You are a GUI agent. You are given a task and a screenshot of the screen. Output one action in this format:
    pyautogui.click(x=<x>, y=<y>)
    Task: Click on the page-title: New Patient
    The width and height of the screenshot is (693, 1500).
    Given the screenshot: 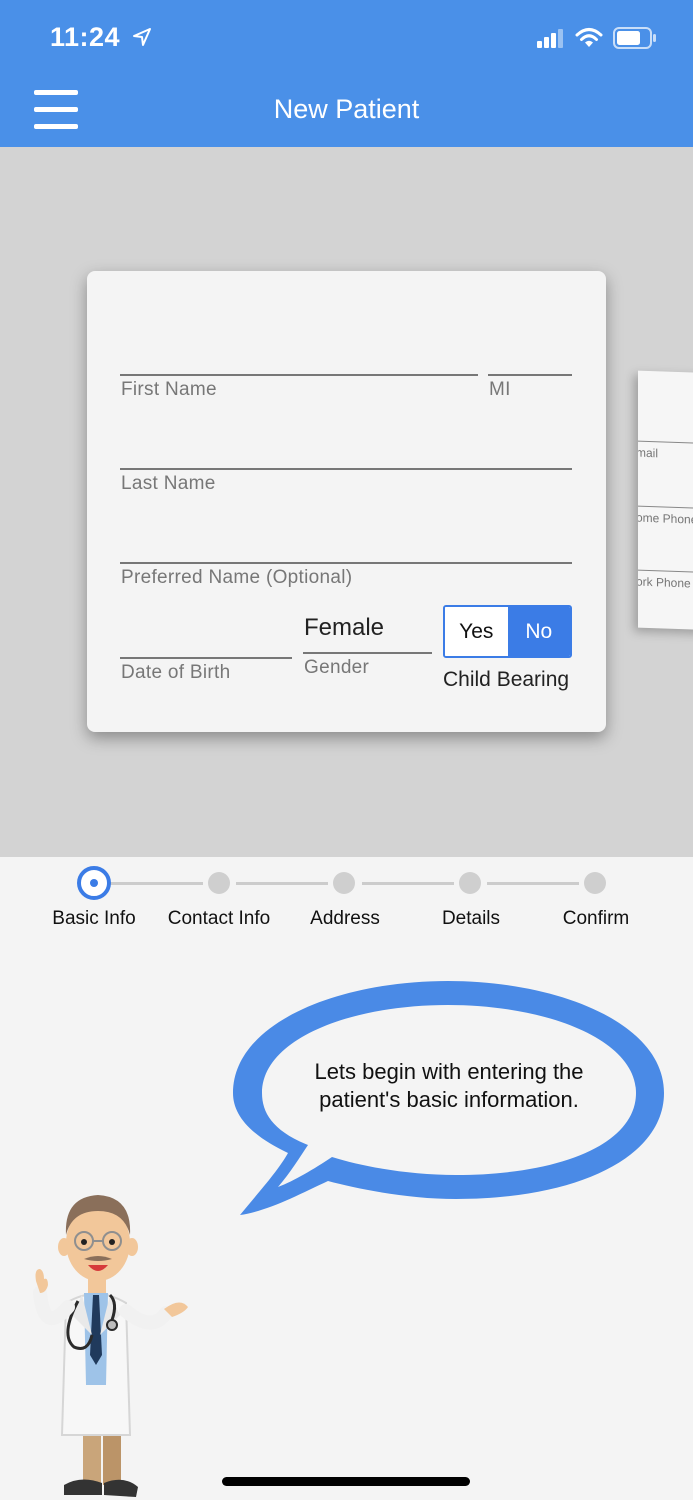 What is the action you would take?
    pyautogui.click(x=346, y=109)
    